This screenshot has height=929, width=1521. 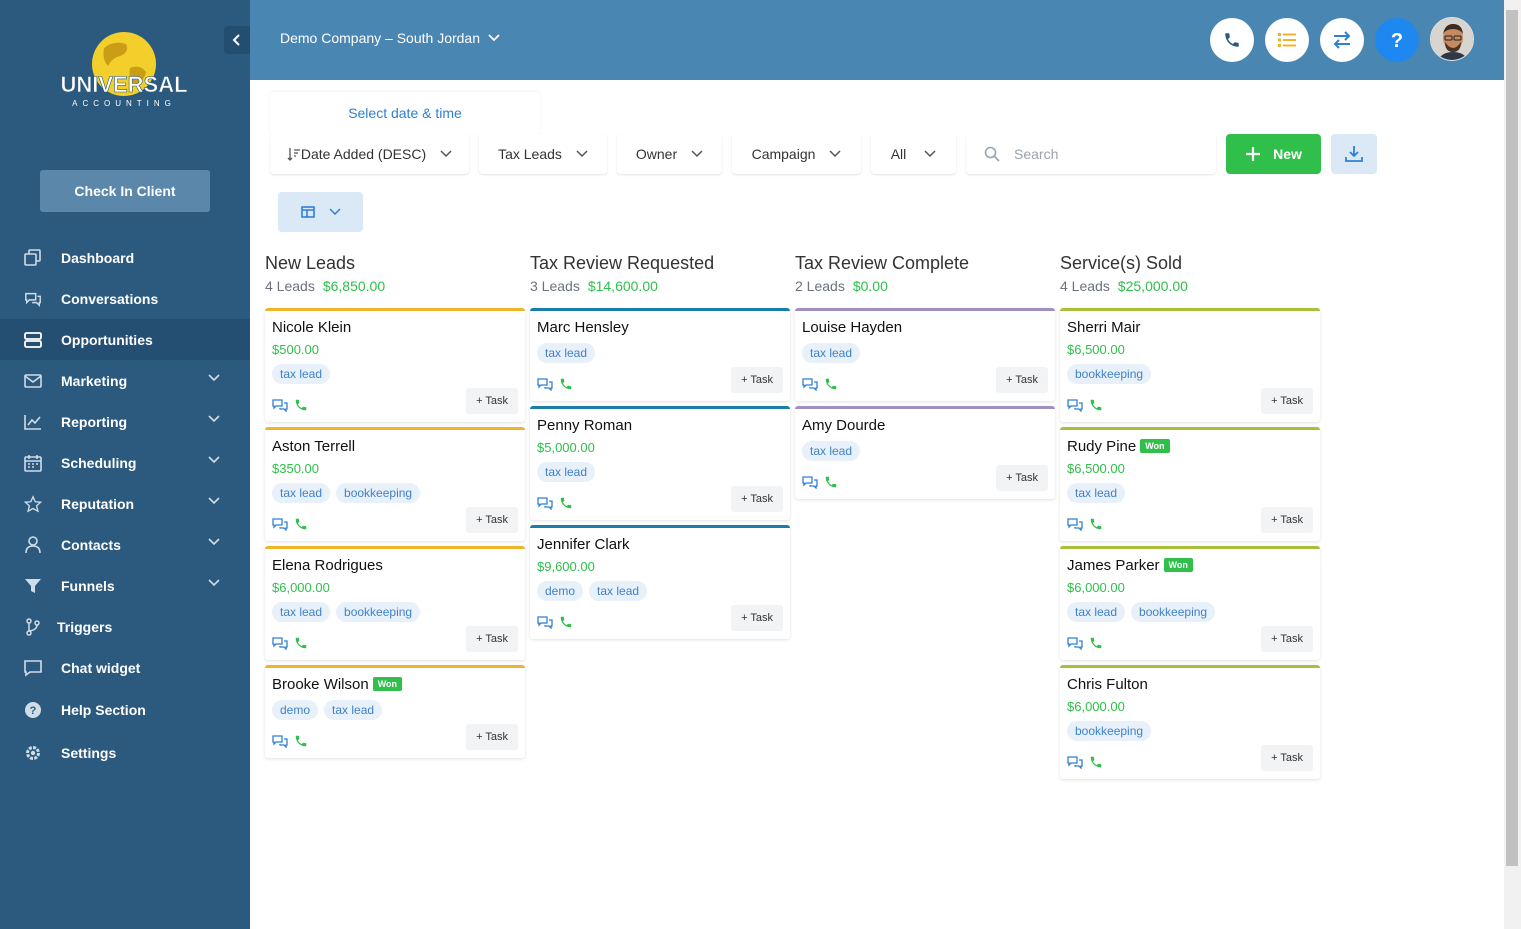 I want to click on opportunity-card: Sherri Mair $6,500.00 bookkeeping + Task, so click(x=1190, y=365).